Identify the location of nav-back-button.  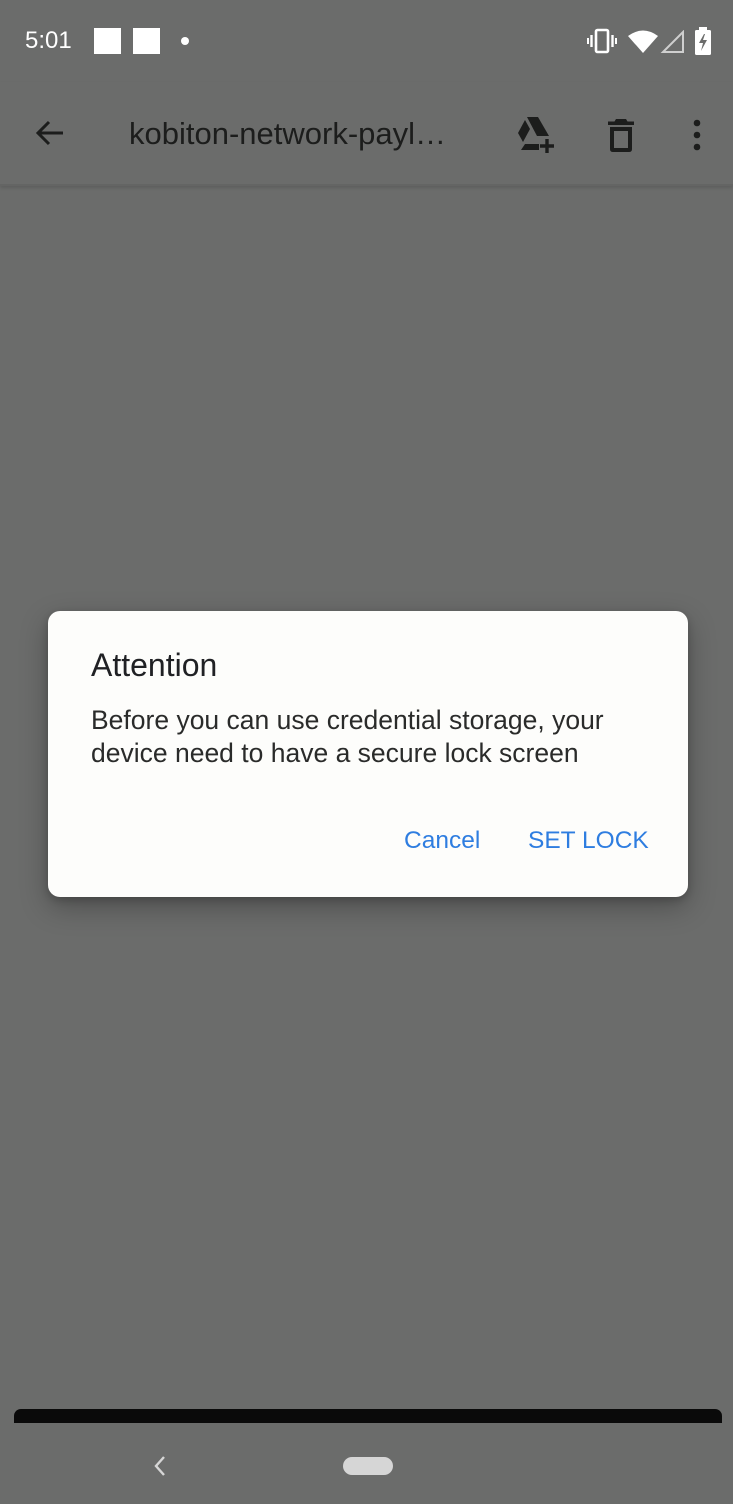
(160, 1466).